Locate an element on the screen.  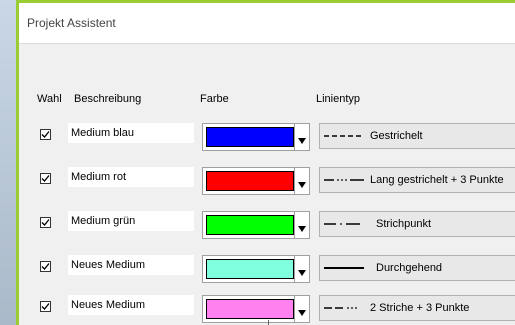
line-type-select: Strichpunkt is located at coordinates (417, 224).